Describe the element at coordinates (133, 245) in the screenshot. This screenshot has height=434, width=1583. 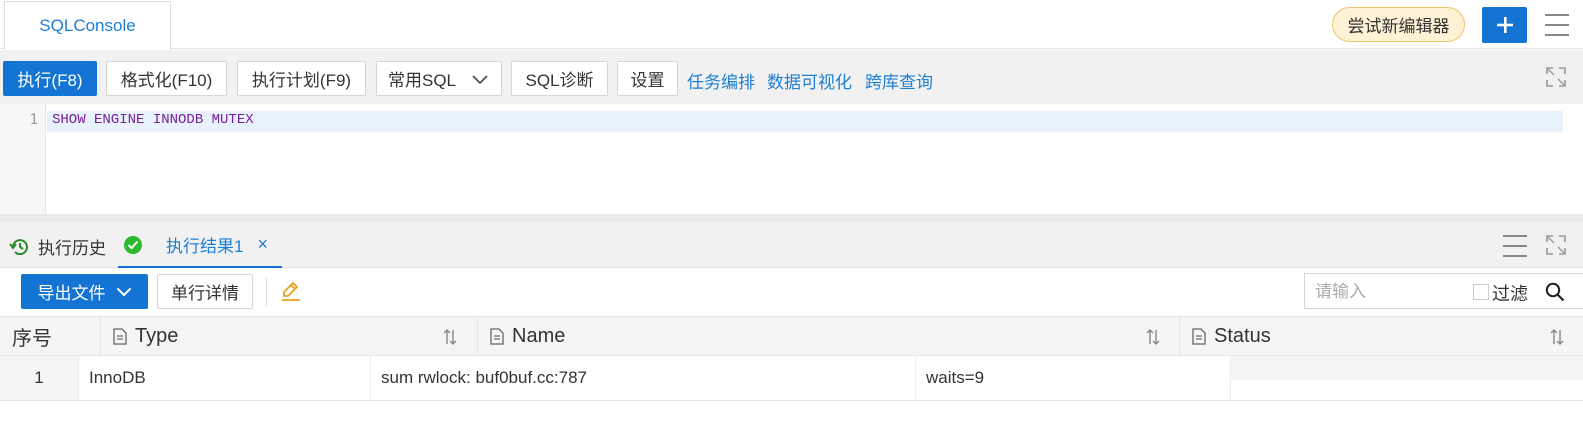
I see `success-check-icon` at that location.